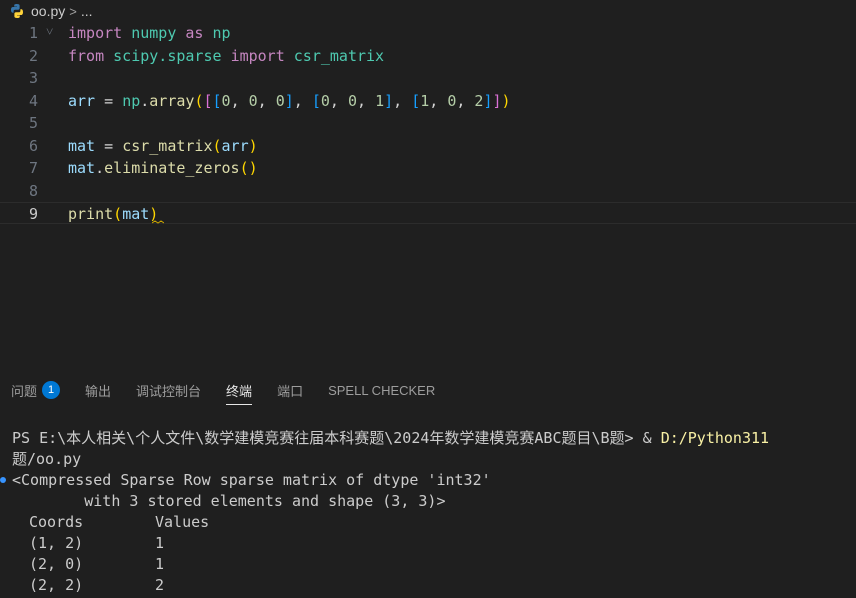 Image resolution: width=856 pixels, height=598 pixels. Describe the element at coordinates (158, 222) in the screenshot. I see `warning-squiggle-icon` at that location.